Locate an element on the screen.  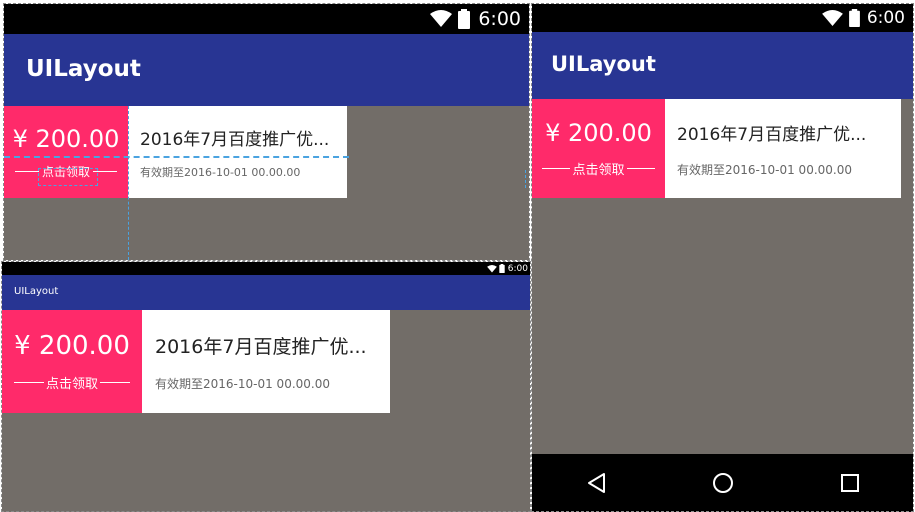
home-button is located at coordinates (723, 483).